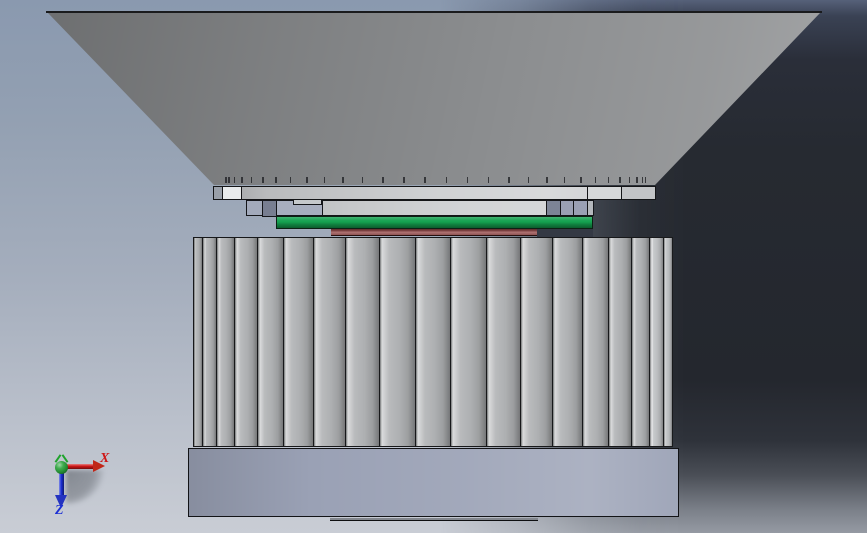 Image resolution: width=867 pixels, height=533 pixels. I want to click on x-axis-arrow, so click(80, 466).